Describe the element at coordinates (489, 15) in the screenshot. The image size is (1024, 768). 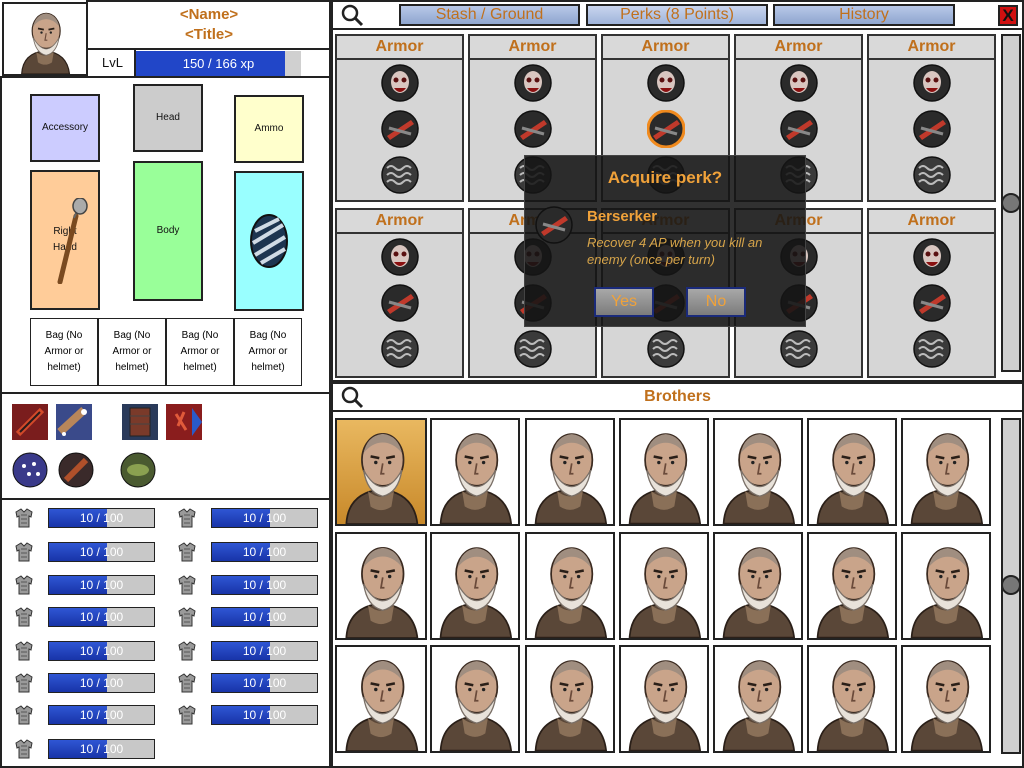
I see `tab-stash-ground: Stash / Ground` at that location.